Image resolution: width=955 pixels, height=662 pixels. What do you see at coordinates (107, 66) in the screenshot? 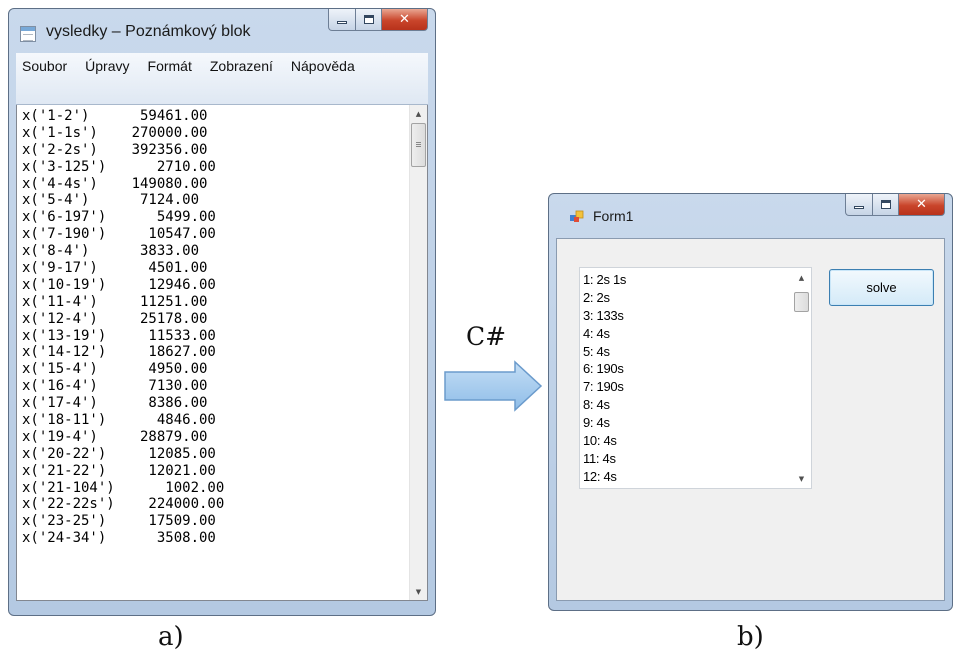
I see `menu-upravy: Úpravy` at bounding box center [107, 66].